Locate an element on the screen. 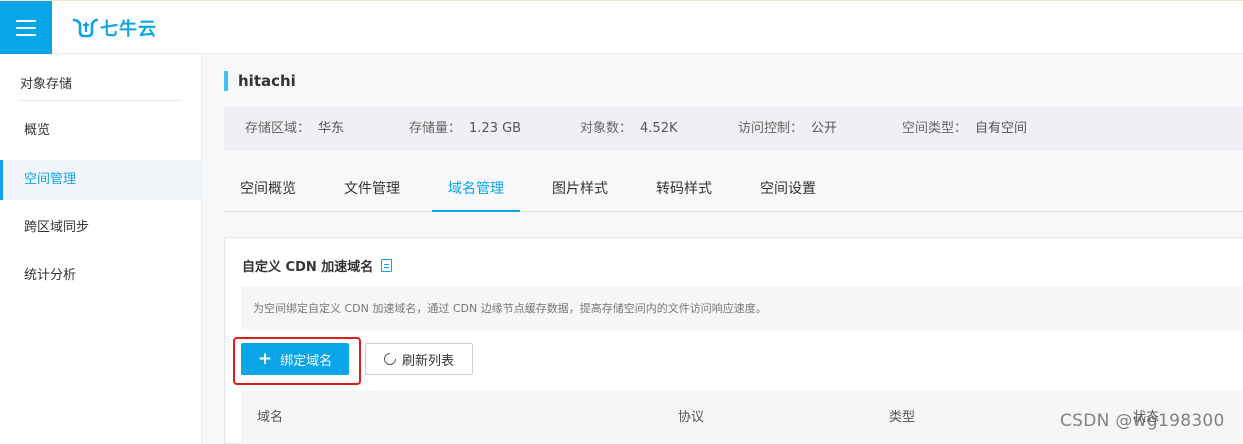 The image size is (1243, 444). stat-label: 存储量： is located at coordinates (435, 128).